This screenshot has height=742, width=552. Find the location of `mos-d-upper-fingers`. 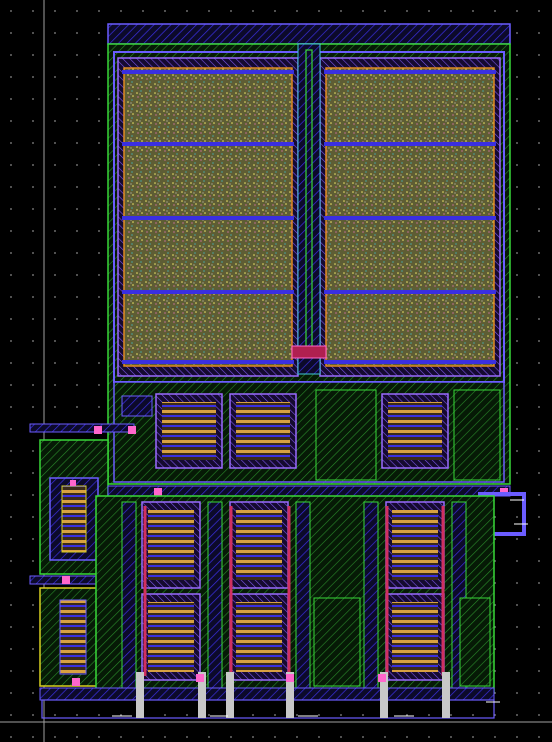

mos-d-upper-fingers is located at coordinates (171, 545).